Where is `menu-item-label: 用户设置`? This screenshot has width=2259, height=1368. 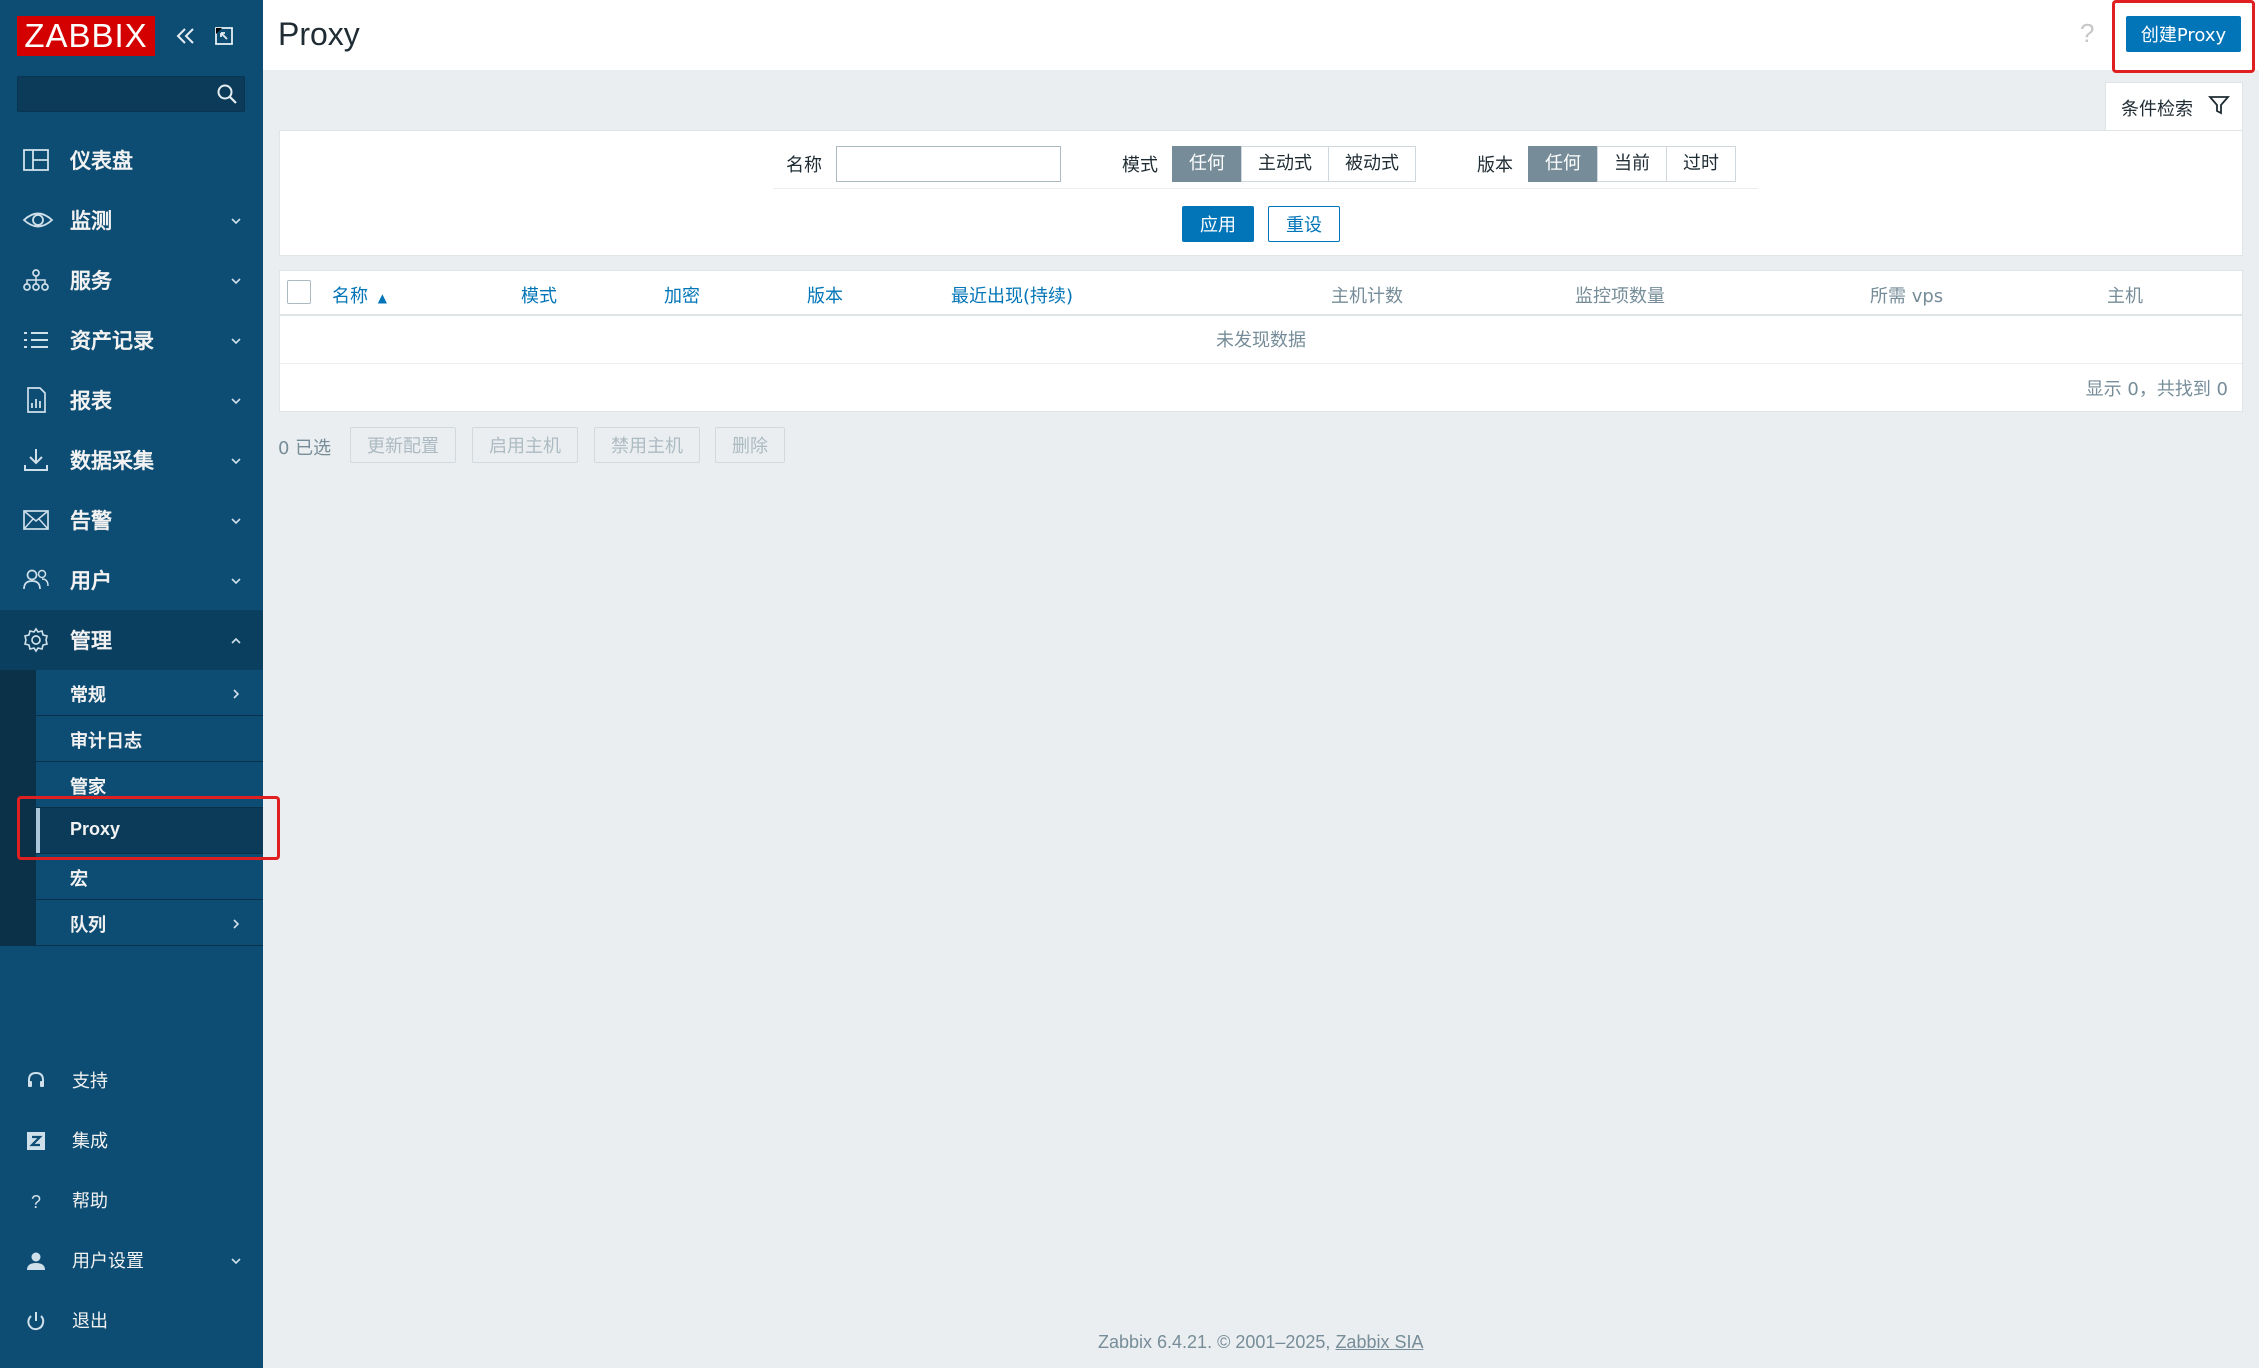
menu-item-label: 用户设置 is located at coordinates (108, 1261).